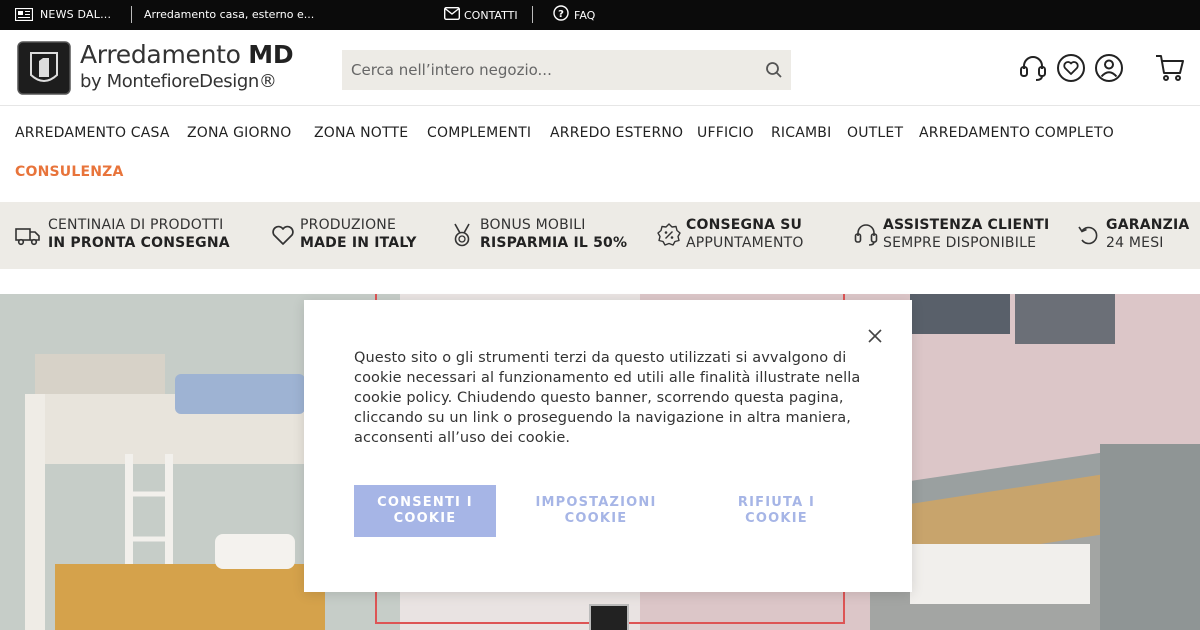 This screenshot has width=1200, height=630. What do you see at coordinates (164, 54) in the screenshot?
I see `brand-name-main: Arredamento` at bounding box center [164, 54].